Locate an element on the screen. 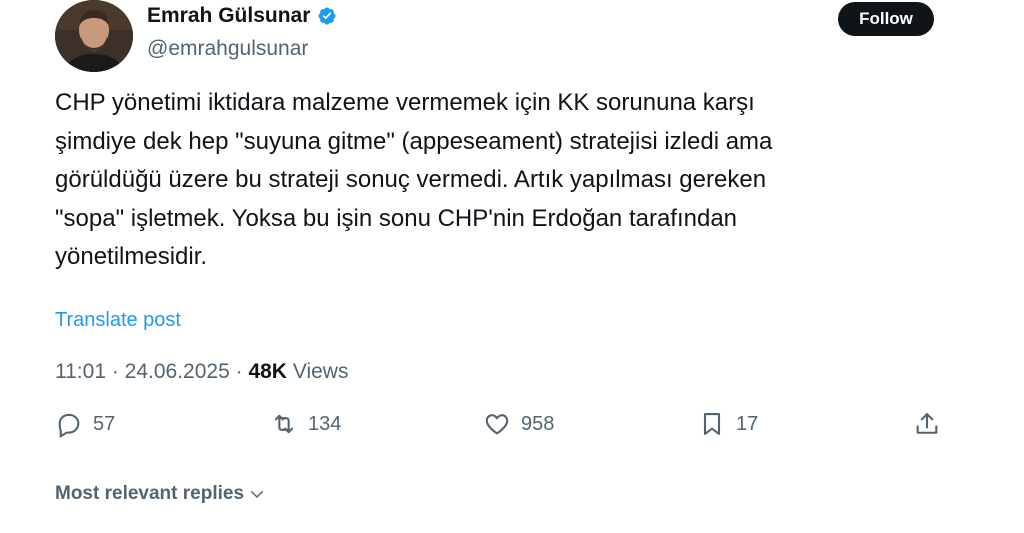 This screenshot has height=533, width=1024. bookmark-icon is located at coordinates (712, 424).